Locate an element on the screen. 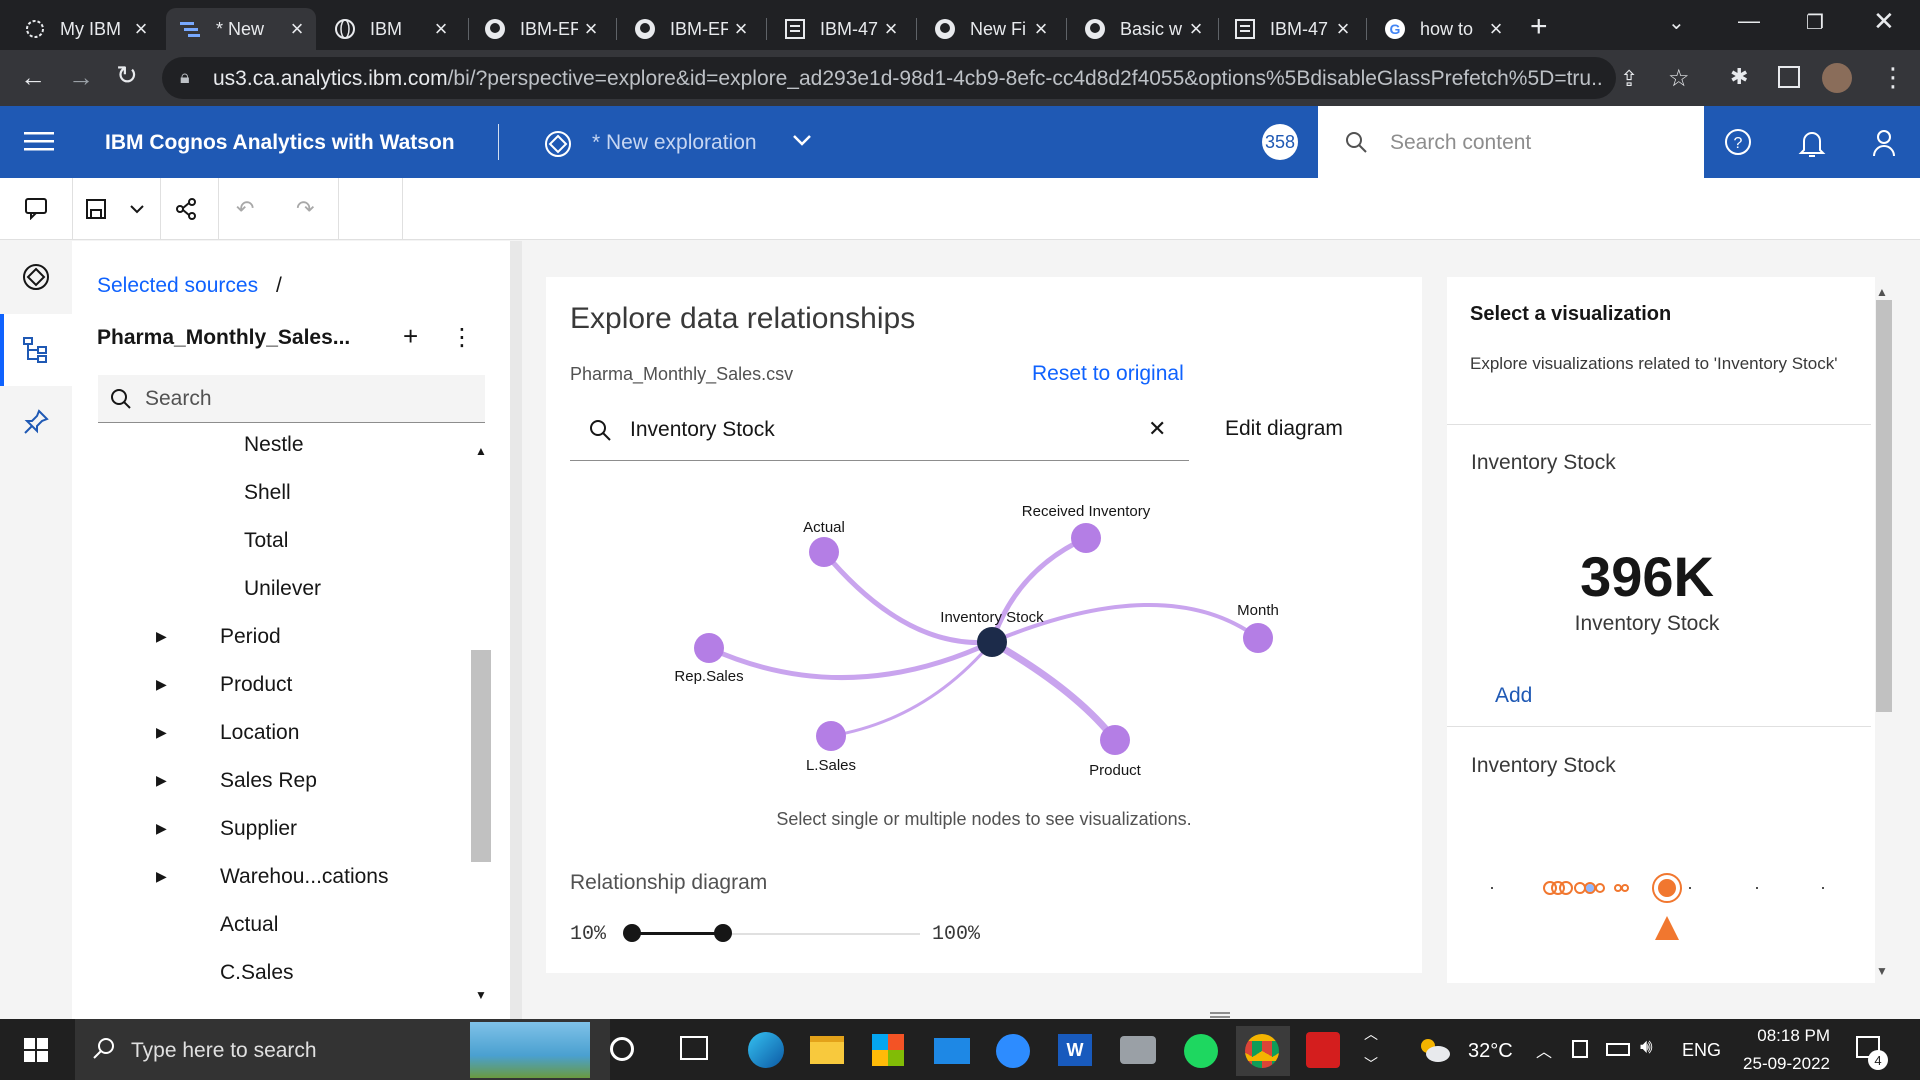 Image resolution: width=1920 pixels, height=1080 pixels. volume-icon: 🔊︎ is located at coordinates (1646, 1047).